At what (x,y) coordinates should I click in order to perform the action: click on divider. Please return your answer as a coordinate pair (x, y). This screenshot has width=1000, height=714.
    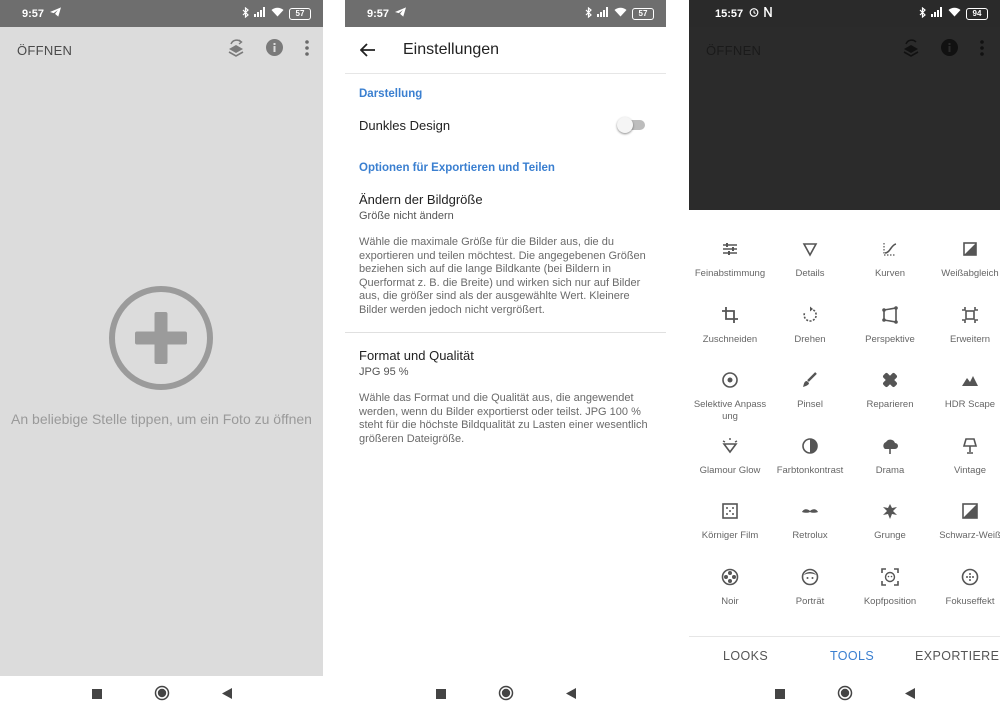
    Looking at the image, I should click on (505, 332).